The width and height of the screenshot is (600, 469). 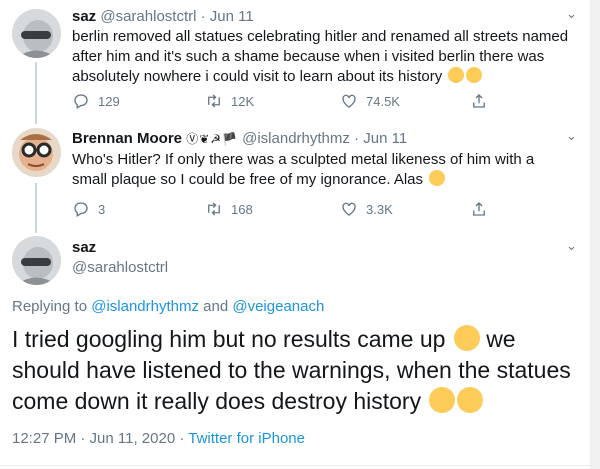 What do you see at coordinates (243, 101) in the screenshot?
I see `retweet-count: 12K` at bounding box center [243, 101].